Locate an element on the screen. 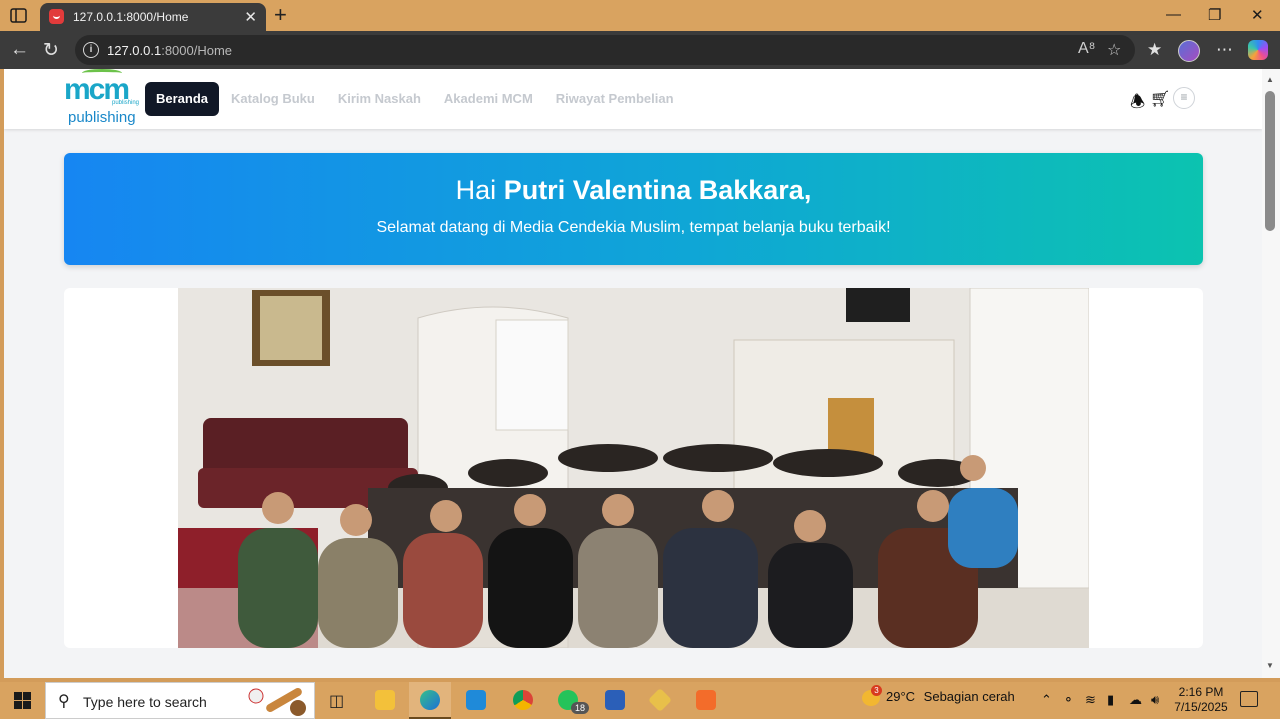 The width and height of the screenshot is (1280, 719). taskbar-git is located at coordinates (660, 700).